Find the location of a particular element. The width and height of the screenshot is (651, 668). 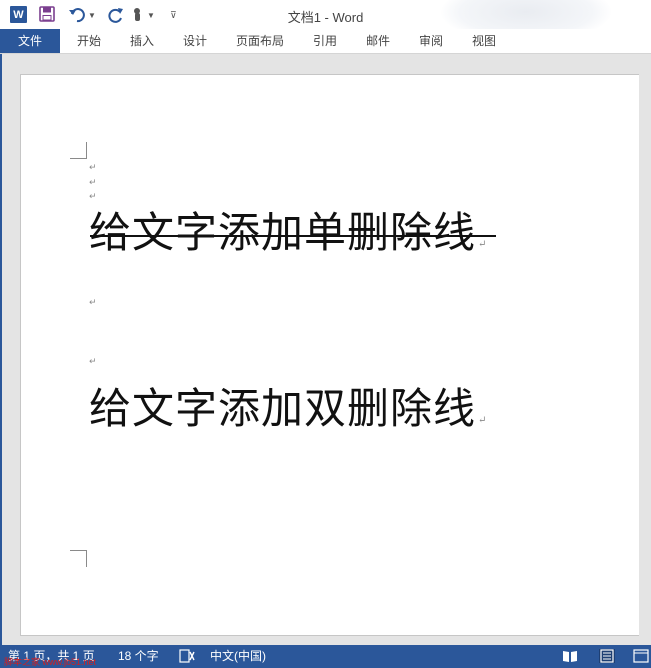

tab-references: 引用 is located at coordinates (325, 41).